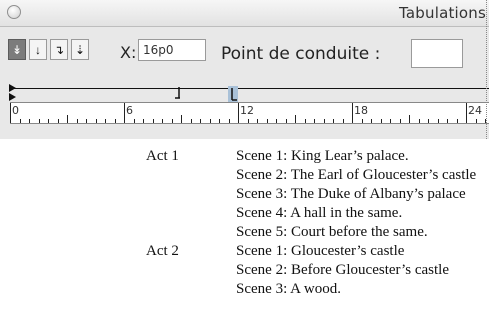 This screenshot has height=316, width=489. I want to click on act-heading: Act 1, so click(162, 156).